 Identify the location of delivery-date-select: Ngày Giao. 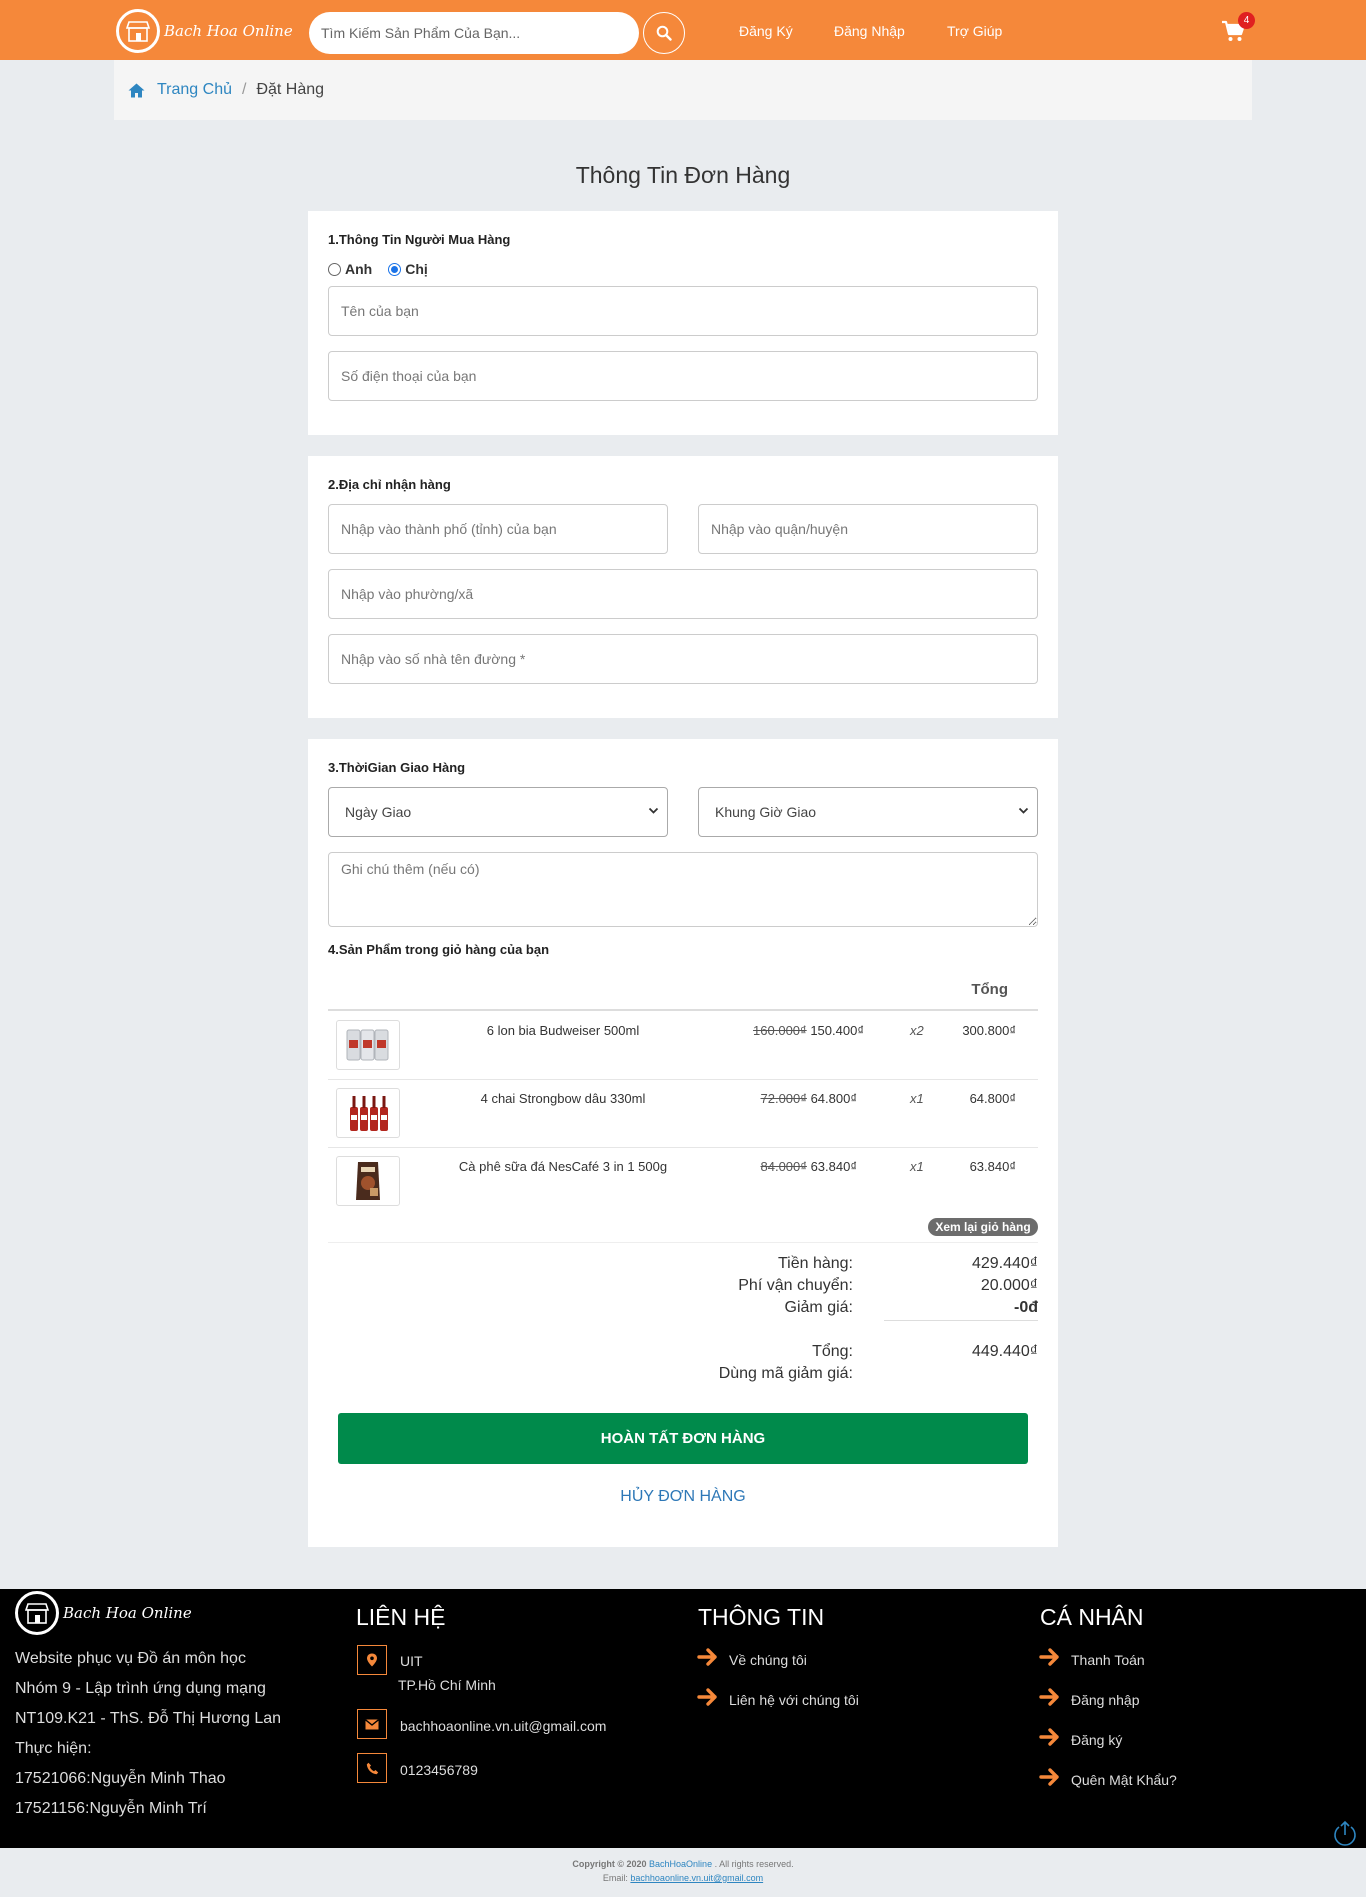
(498, 812).